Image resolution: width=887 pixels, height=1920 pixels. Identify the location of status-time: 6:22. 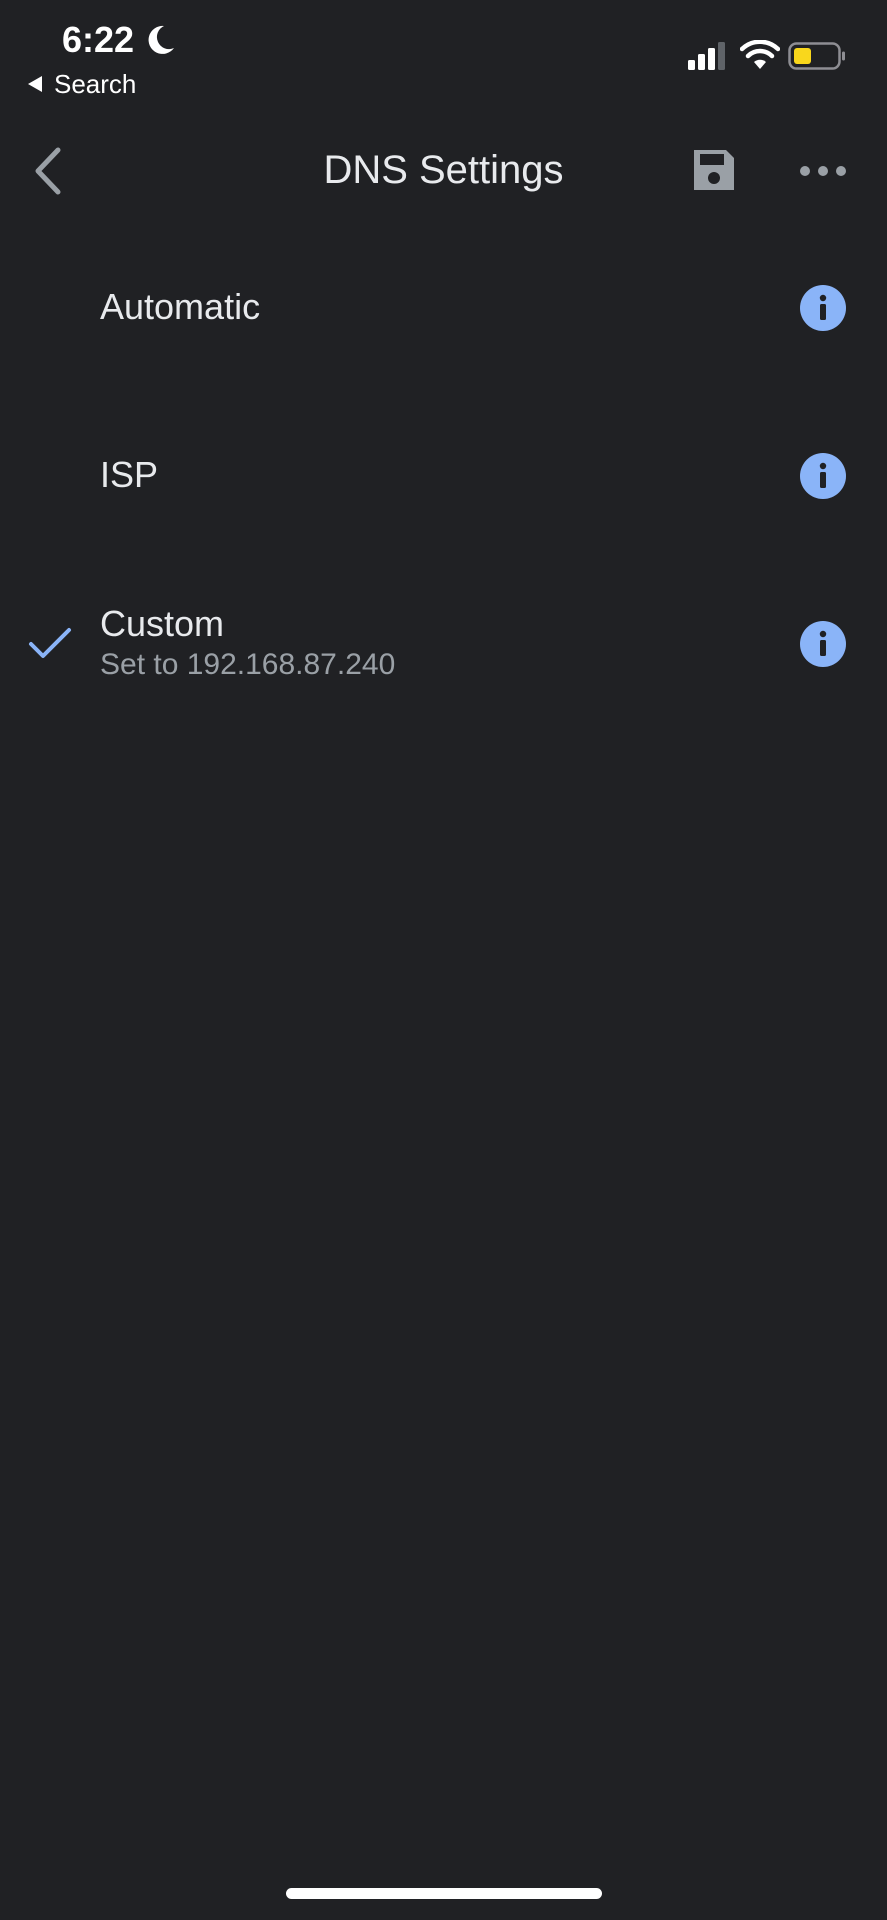
(98, 39).